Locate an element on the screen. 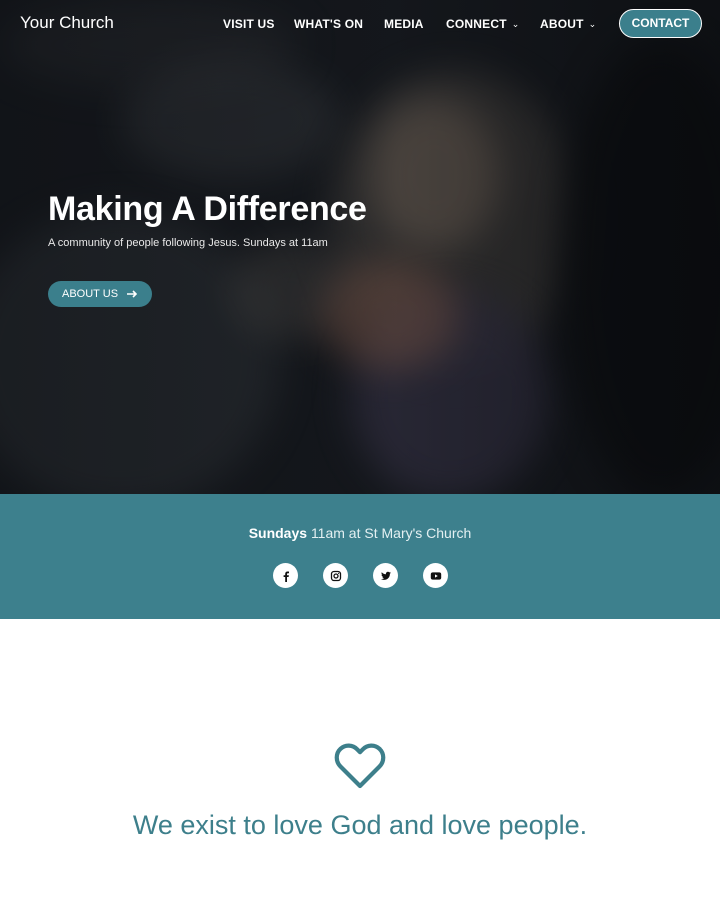 The height and width of the screenshot is (900, 720). nav-item-about: ABOUT ⌄ is located at coordinates (568, 24).